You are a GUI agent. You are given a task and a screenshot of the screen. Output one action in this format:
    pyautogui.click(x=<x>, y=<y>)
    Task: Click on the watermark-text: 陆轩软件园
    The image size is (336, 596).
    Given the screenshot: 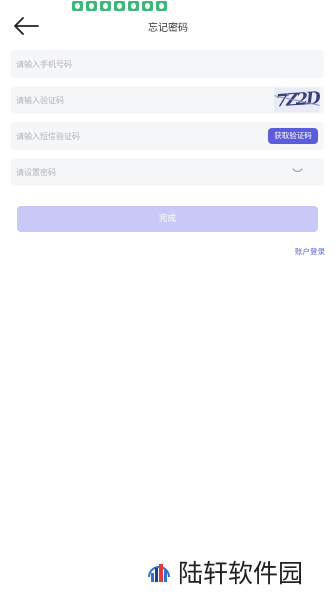 What is the action you would take?
    pyautogui.click(x=241, y=573)
    